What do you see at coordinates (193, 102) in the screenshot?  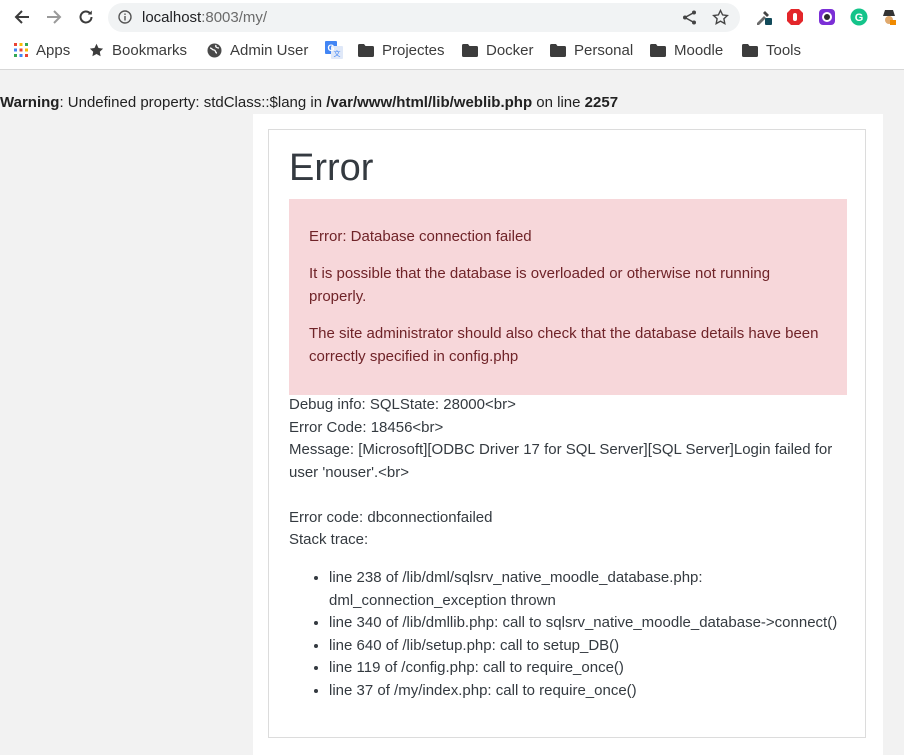 I see `warning-text: : Undefined property: stdClass::$lang in` at bounding box center [193, 102].